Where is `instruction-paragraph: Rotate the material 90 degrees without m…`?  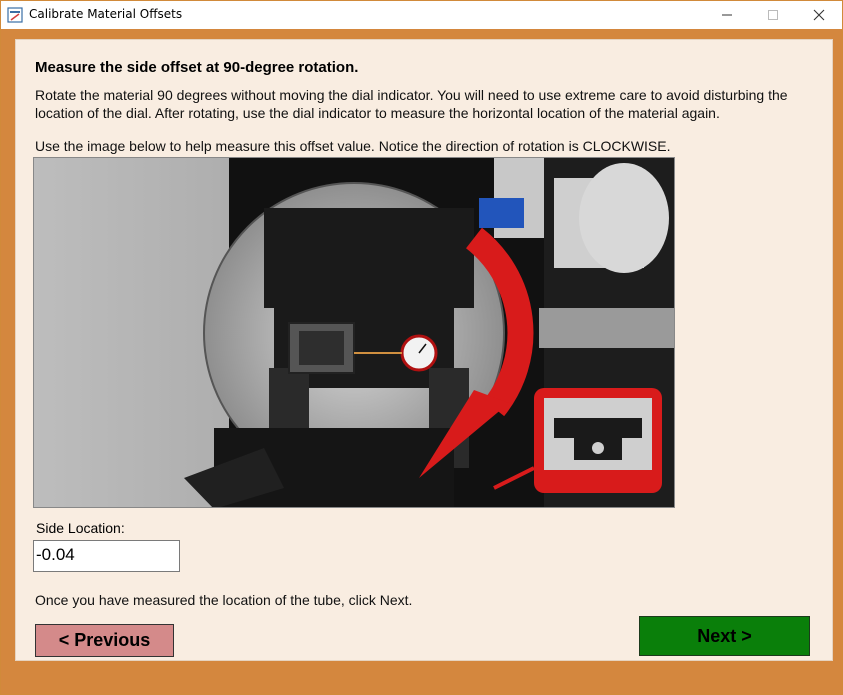 instruction-paragraph: Rotate the material 90 degrees without m… is located at coordinates (411, 104).